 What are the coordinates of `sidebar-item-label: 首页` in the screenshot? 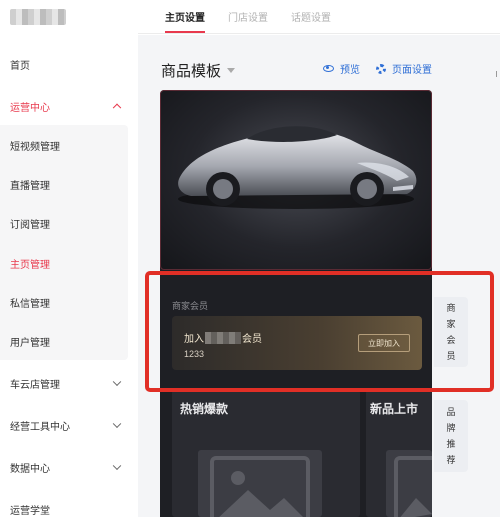 It's located at (20, 66).